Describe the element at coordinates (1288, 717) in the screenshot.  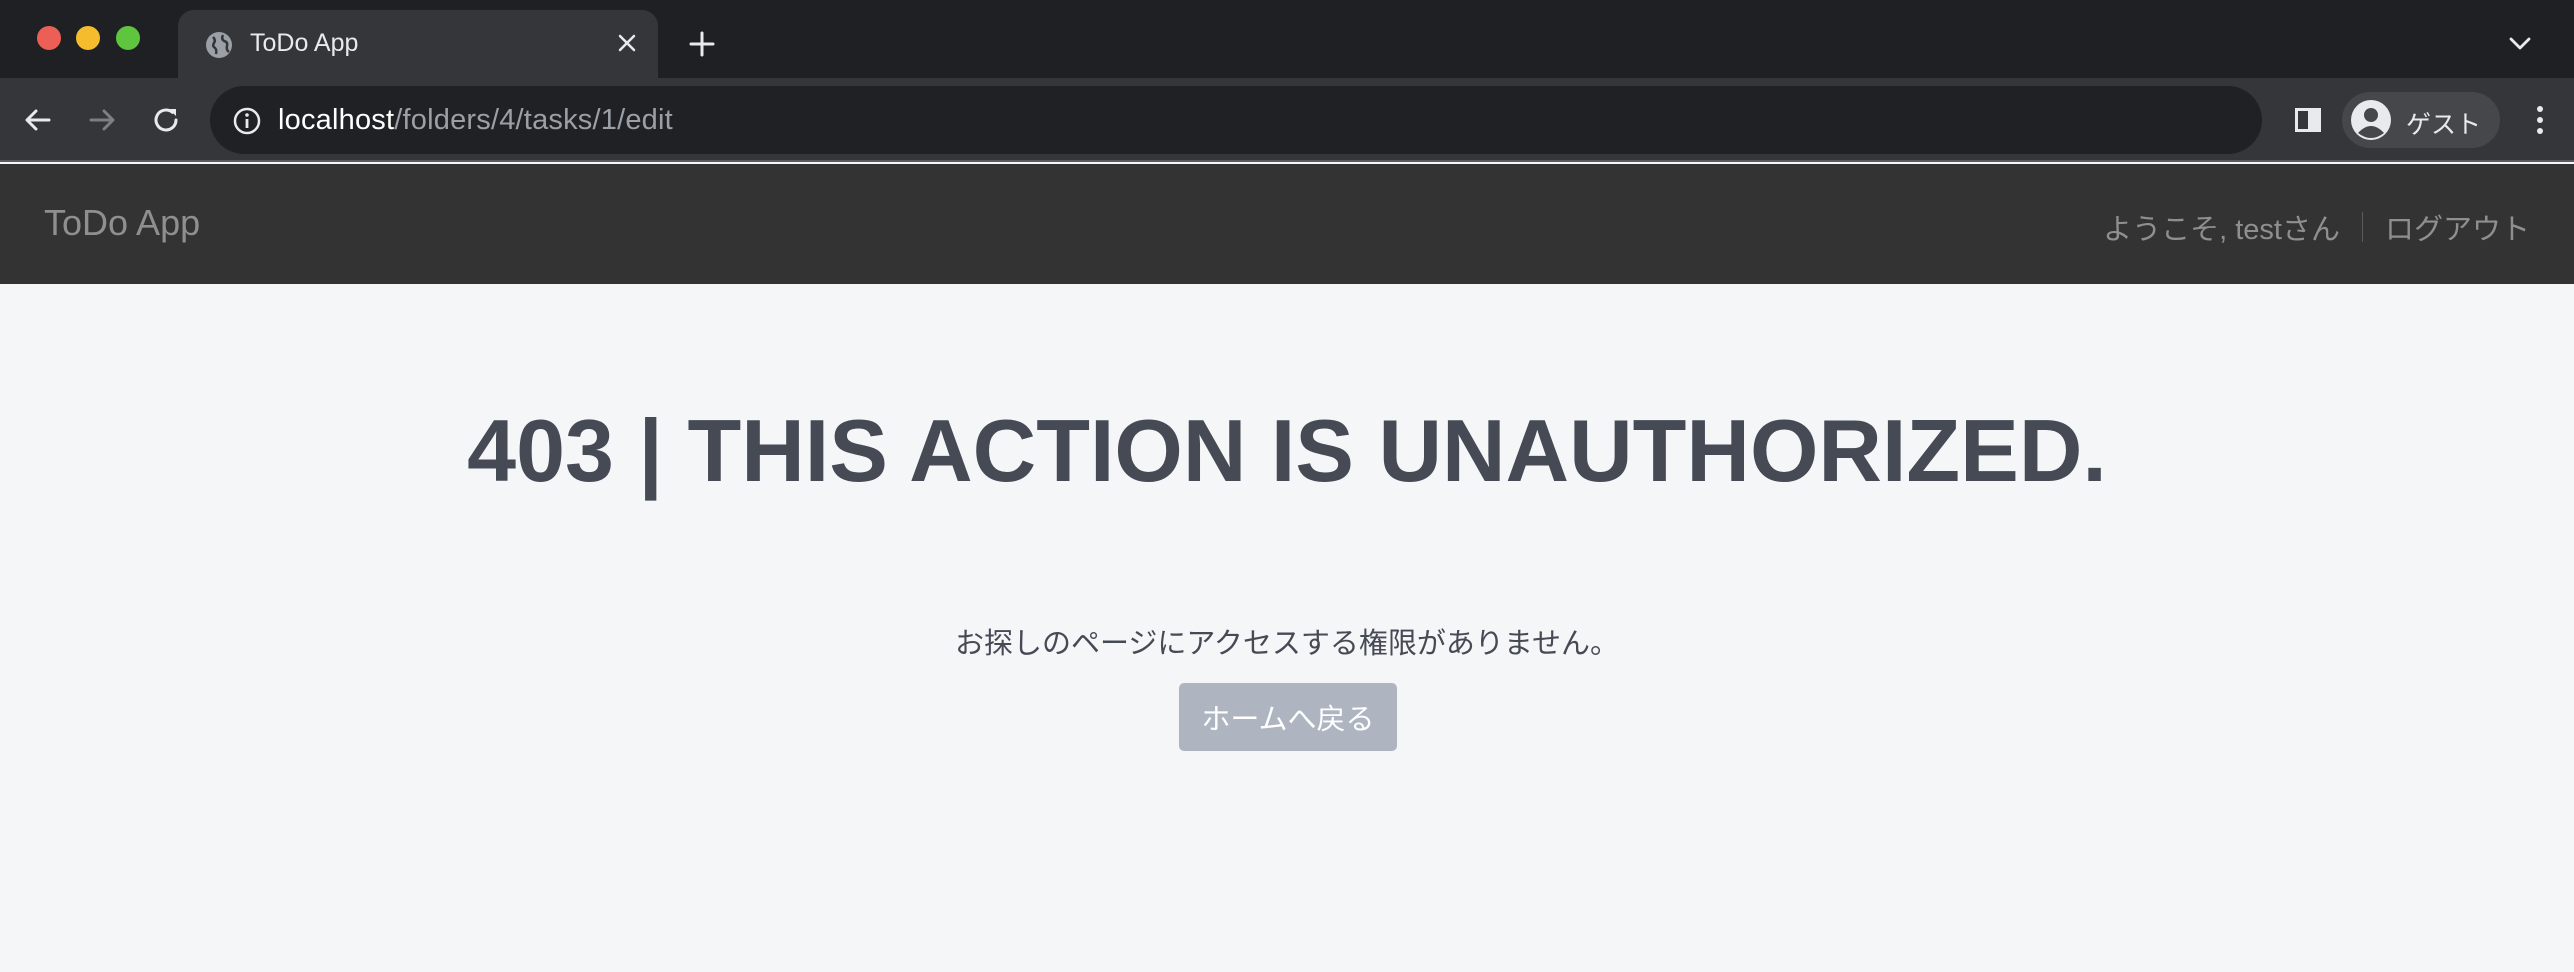
I see `back-to-home-button: ホームへ戻る` at that location.